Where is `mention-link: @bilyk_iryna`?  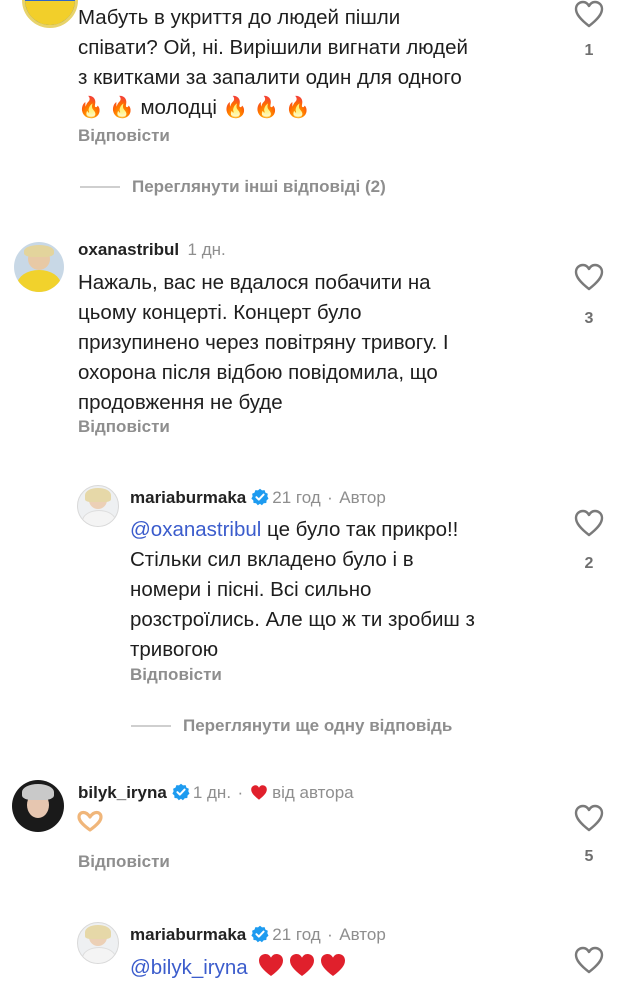
mention-link: @bilyk_iryna is located at coordinates (189, 967).